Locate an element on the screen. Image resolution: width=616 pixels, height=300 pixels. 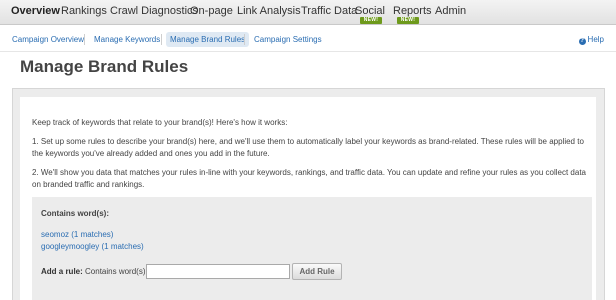
help-link: ? Help is located at coordinates (591, 40).